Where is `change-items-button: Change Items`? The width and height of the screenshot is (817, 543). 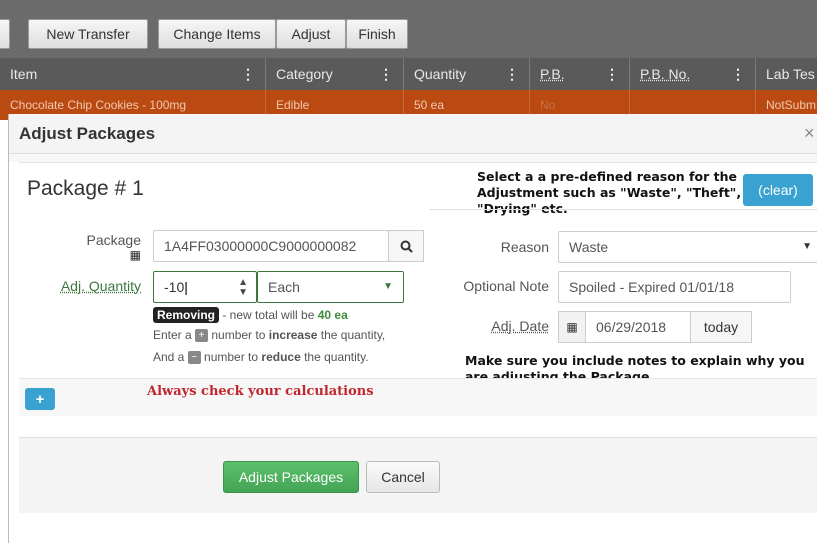 change-items-button: Change Items is located at coordinates (217, 34).